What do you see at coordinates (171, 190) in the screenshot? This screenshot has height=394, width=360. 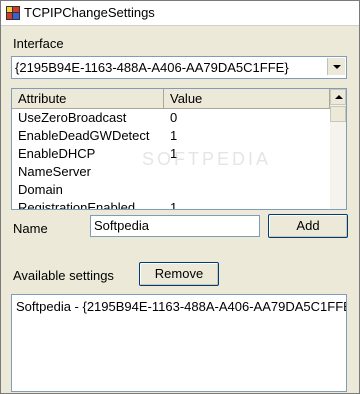 I see `table-row: Domain` at bounding box center [171, 190].